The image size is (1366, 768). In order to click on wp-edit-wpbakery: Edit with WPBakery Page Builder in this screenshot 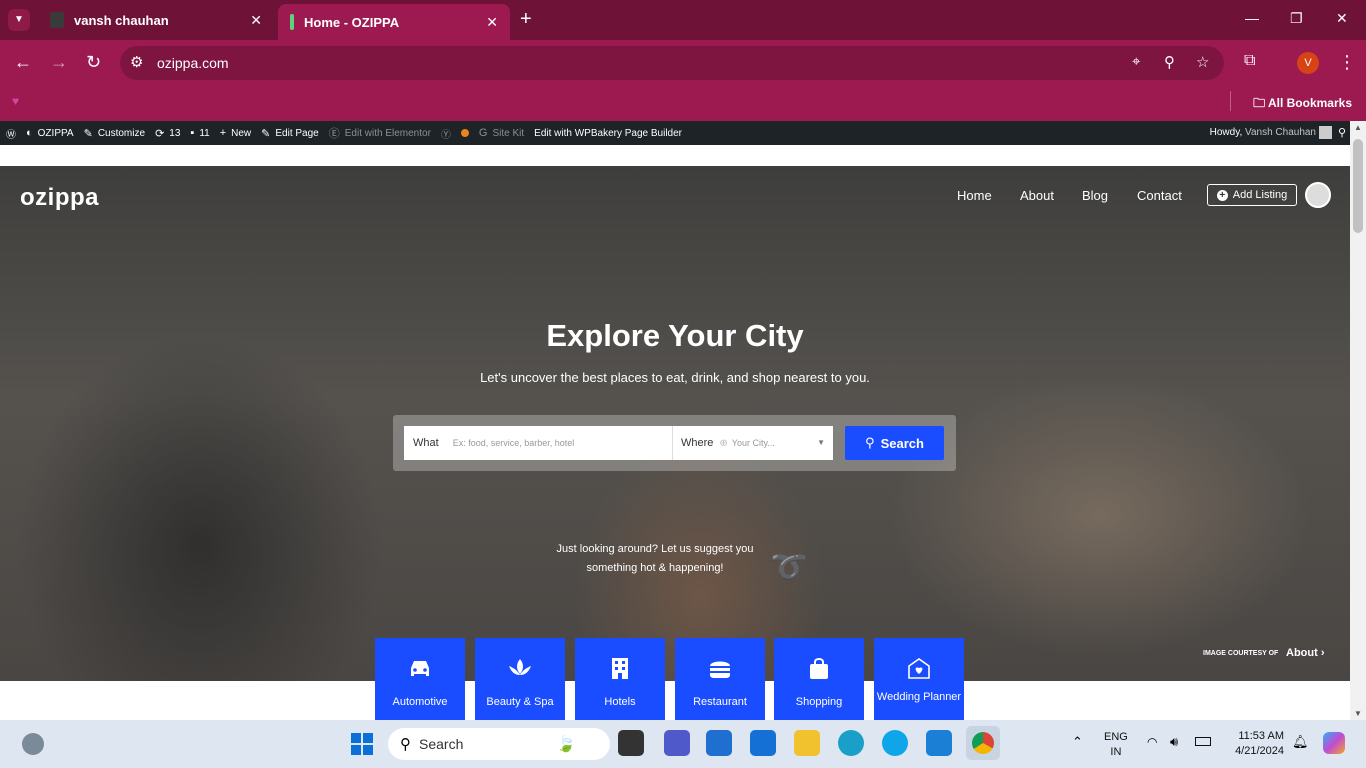, I will do `click(608, 133)`.